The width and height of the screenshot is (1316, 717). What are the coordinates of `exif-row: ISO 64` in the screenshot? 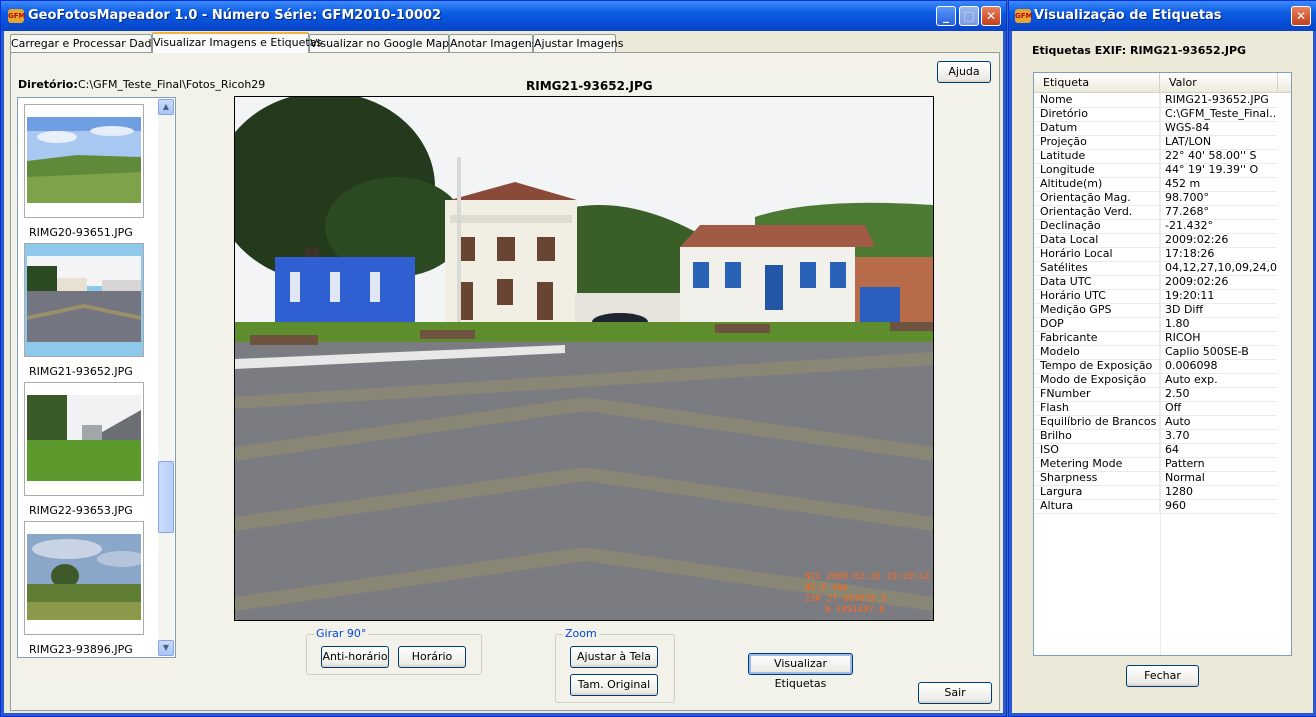 It's located at (1155, 450).